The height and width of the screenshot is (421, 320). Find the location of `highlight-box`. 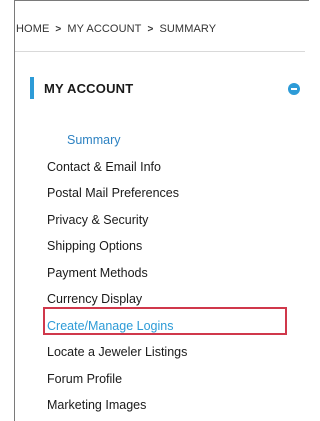

highlight-box is located at coordinates (165, 321).